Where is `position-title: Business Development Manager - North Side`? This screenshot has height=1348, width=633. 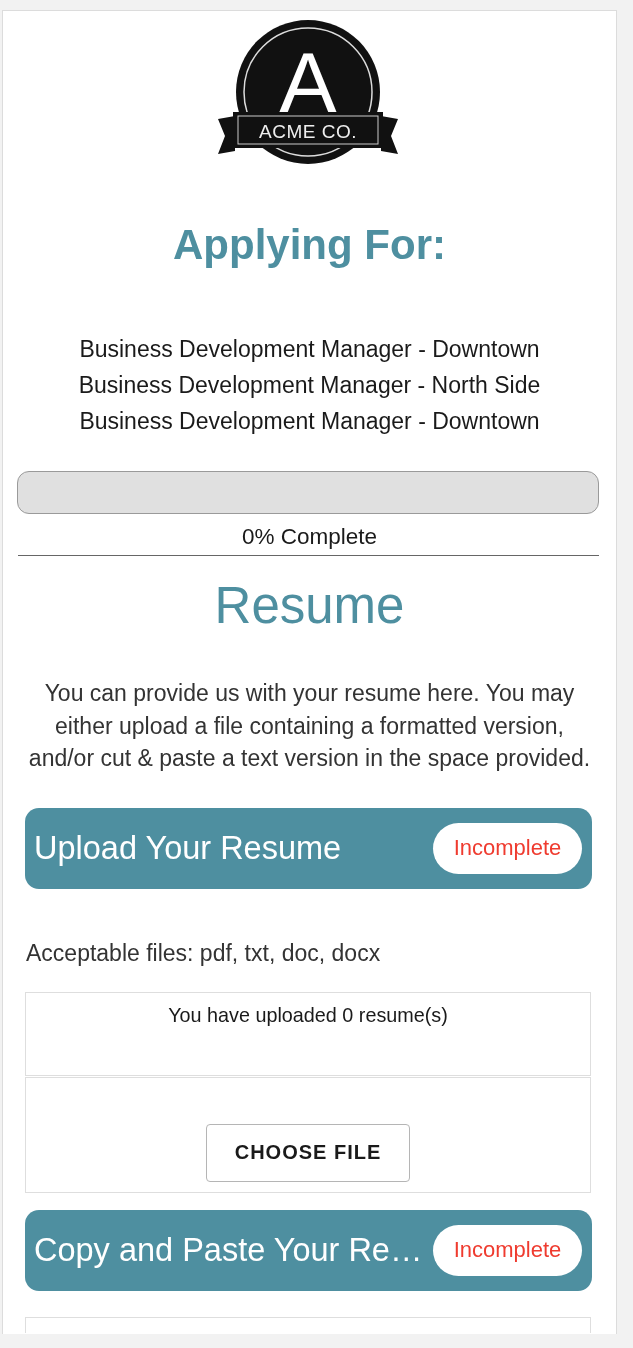 position-title: Business Development Manager - North Side is located at coordinates (309, 385).